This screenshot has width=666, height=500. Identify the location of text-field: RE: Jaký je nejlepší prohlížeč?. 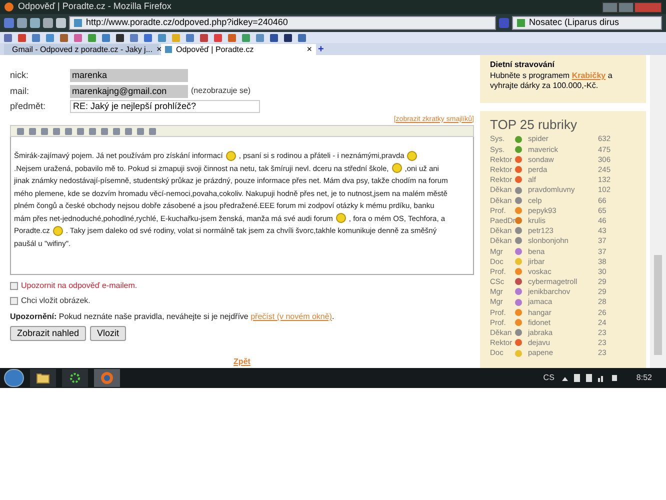
(165, 107).